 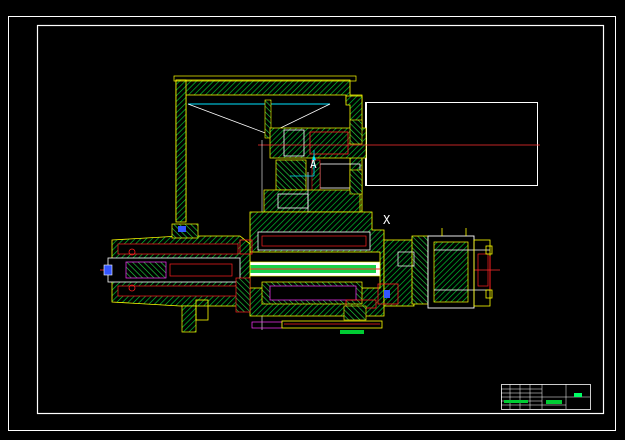 What do you see at coordinates (312, 264) in the screenshot?
I see `spindle-housing` at bounding box center [312, 264].